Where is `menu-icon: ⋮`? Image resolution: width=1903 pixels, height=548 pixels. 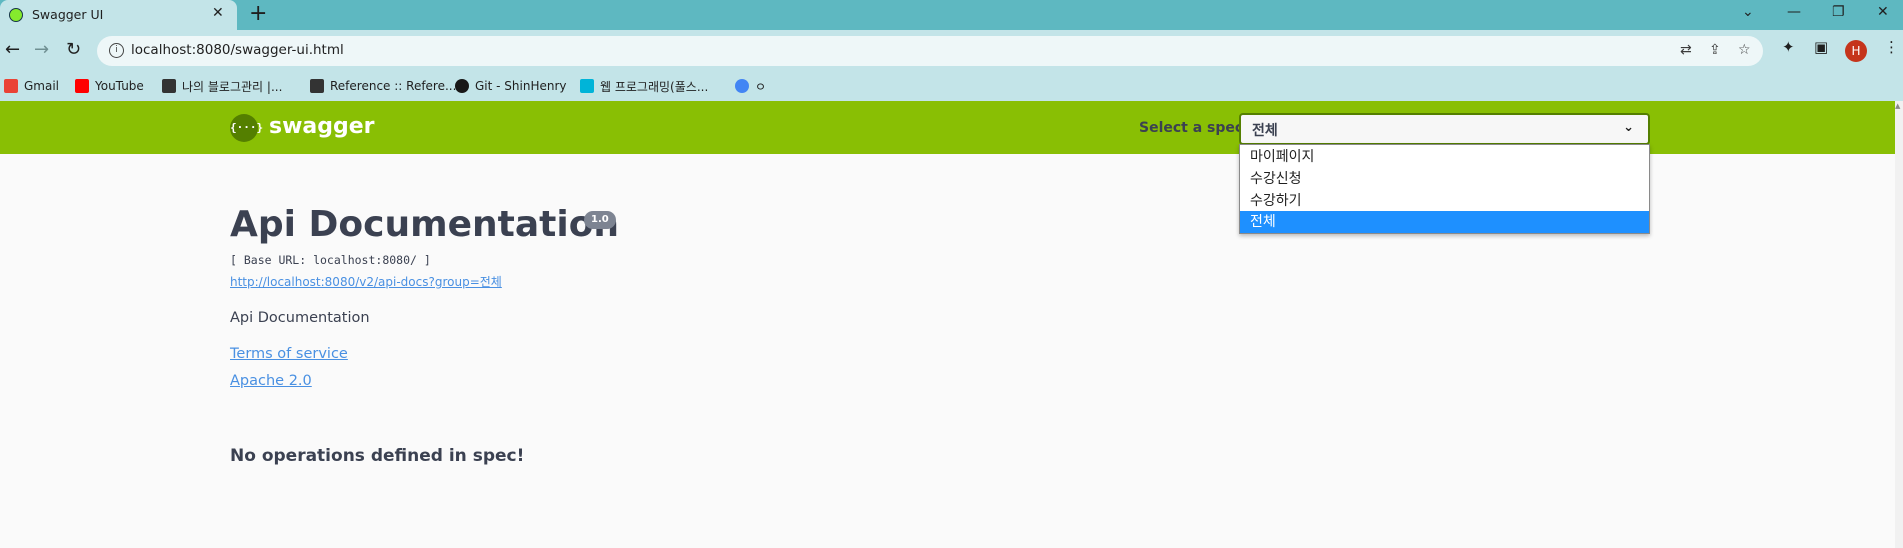
menu-icon: ⋮ is located at coordinates (1891, 47).